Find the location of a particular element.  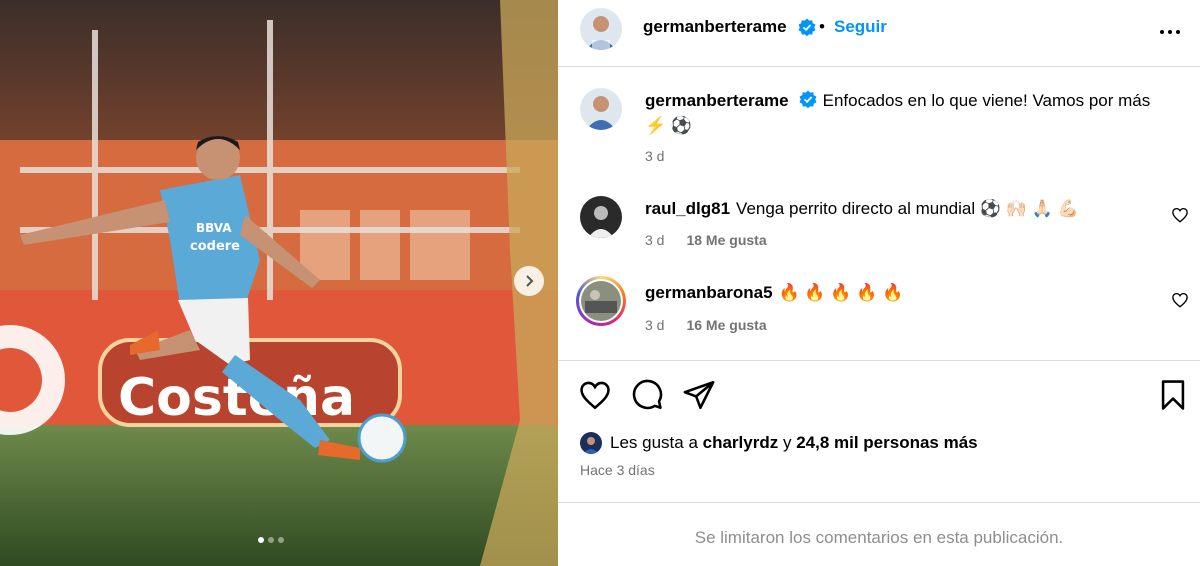

carousel-indicator is located at coordinates (271, 540).